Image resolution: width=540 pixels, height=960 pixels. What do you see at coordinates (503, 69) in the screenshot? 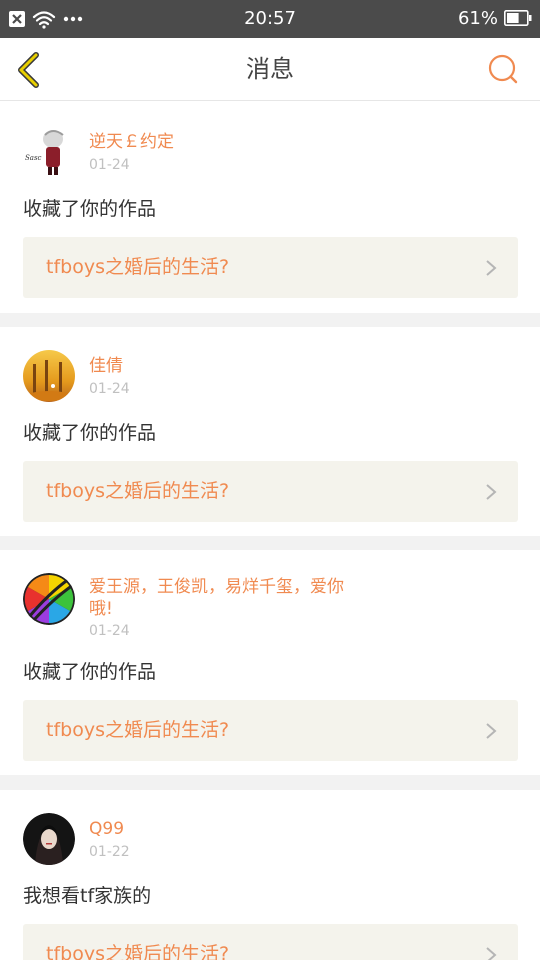
I see `search-icon` at bounding box center [503, 69].